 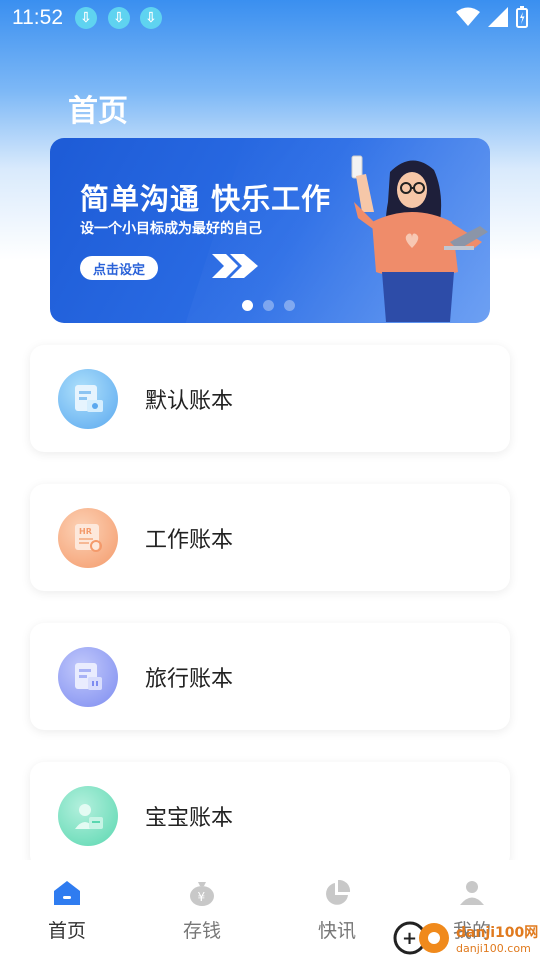 I want to click on ledger-default-icon, so click(x=88, y=399).